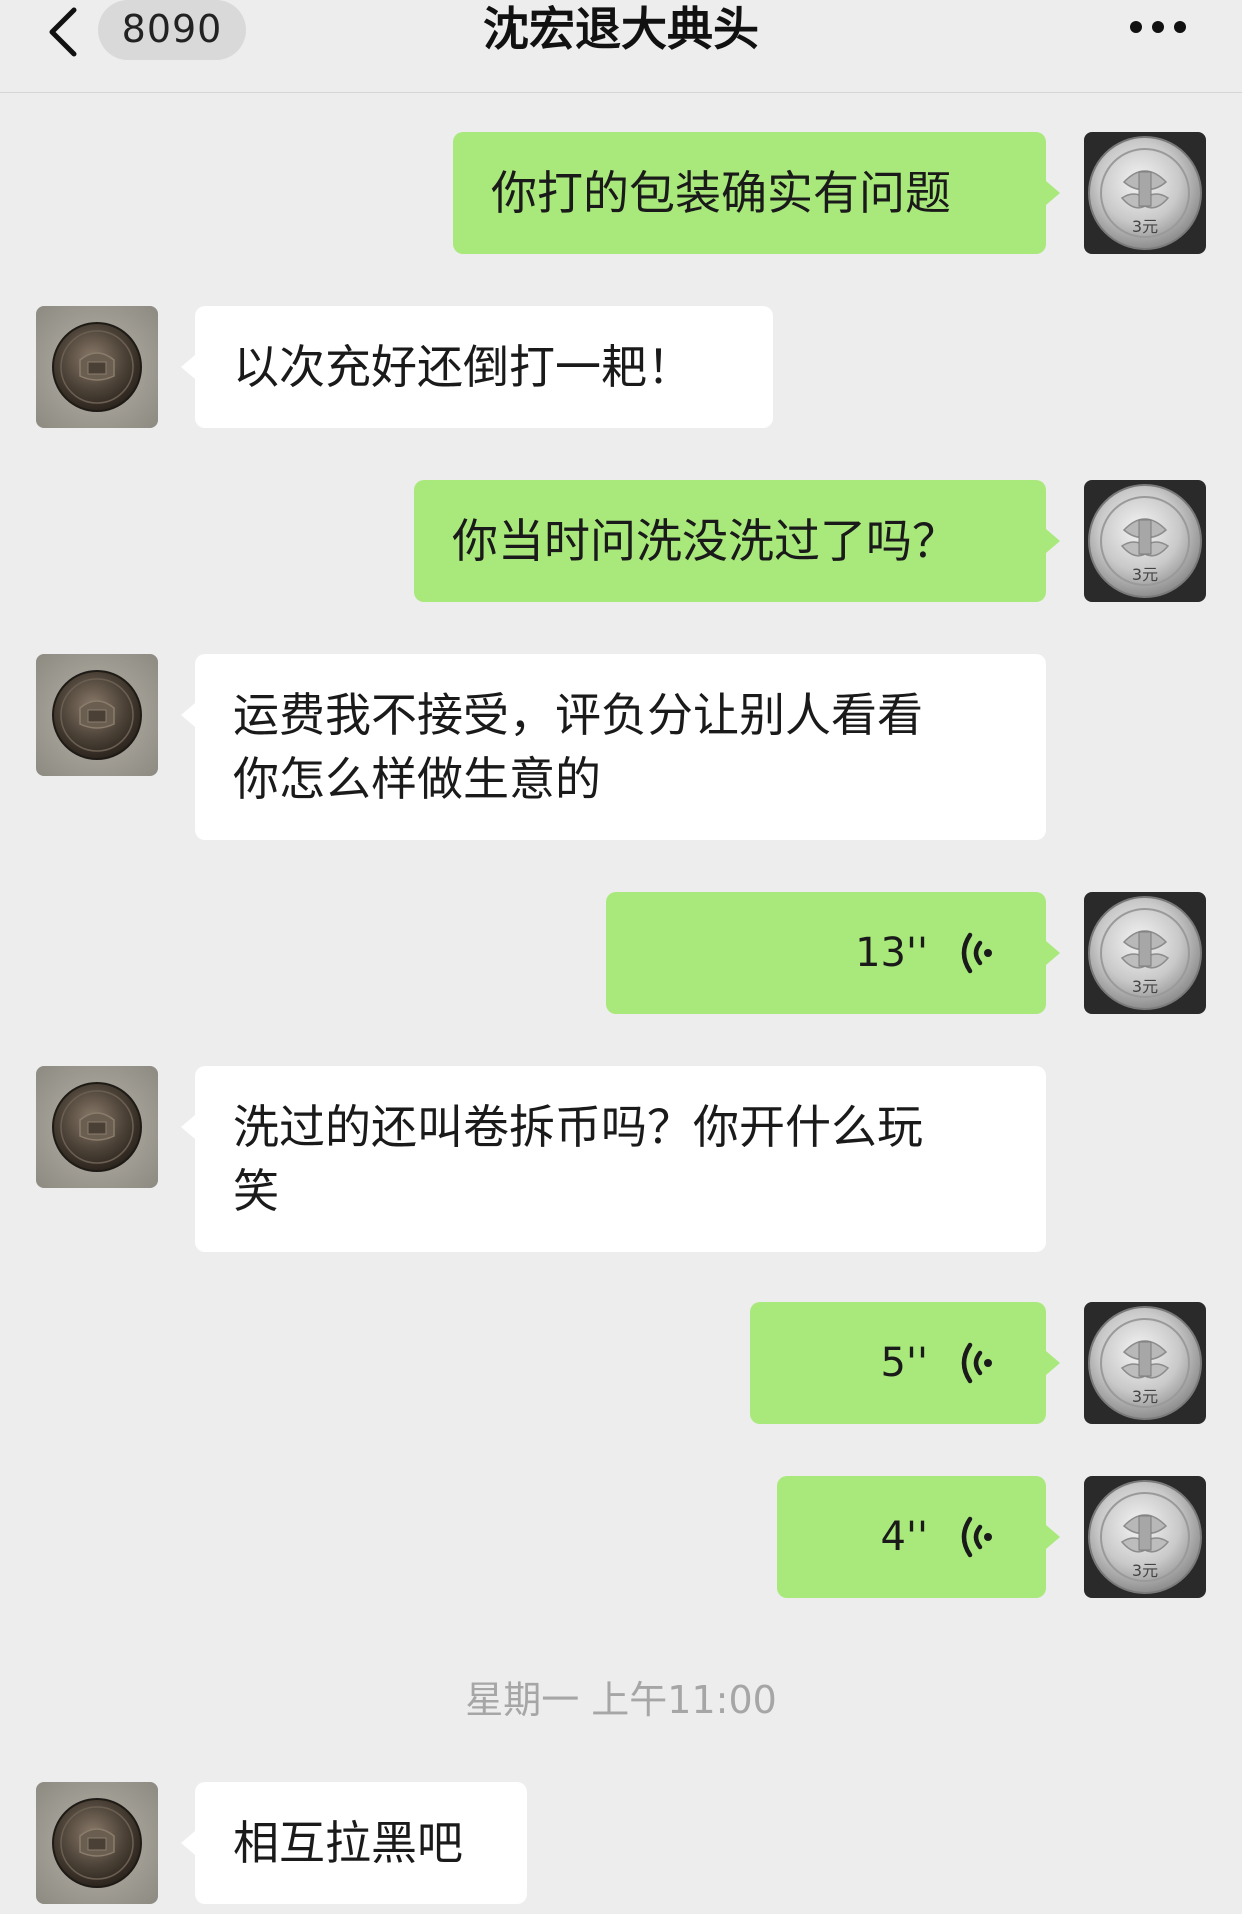 The height and width of the screenshot is (1914, 1242). I want to click on voice-message-bubble: 13'', so click(826, 953).